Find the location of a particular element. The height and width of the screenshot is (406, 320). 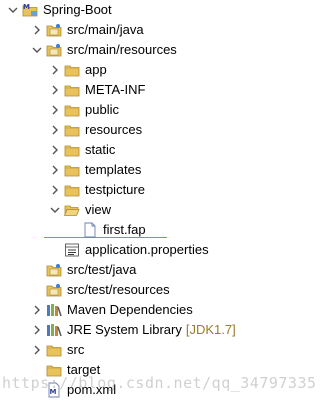

xml-file-icon: M is located at coordinates (54, 390).